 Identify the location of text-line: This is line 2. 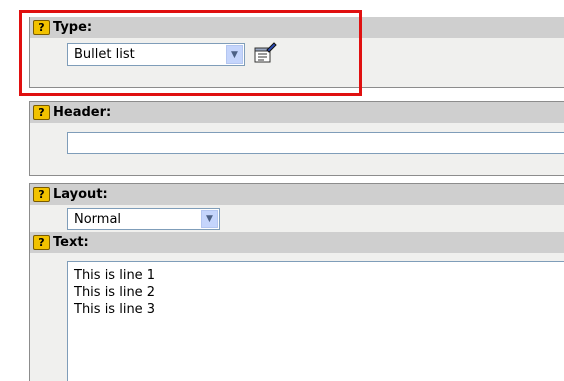
(115, 292).